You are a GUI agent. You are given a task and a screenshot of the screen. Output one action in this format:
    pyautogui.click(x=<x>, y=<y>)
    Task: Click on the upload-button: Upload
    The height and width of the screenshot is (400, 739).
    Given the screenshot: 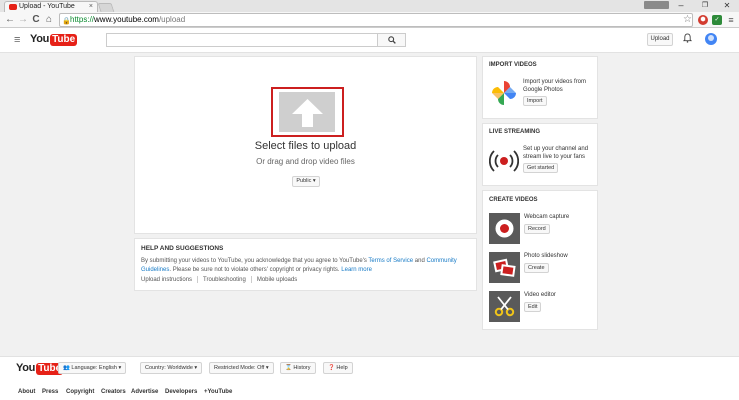 What is the action you would take?
    pyautogui.click(x=660, y=39)
    